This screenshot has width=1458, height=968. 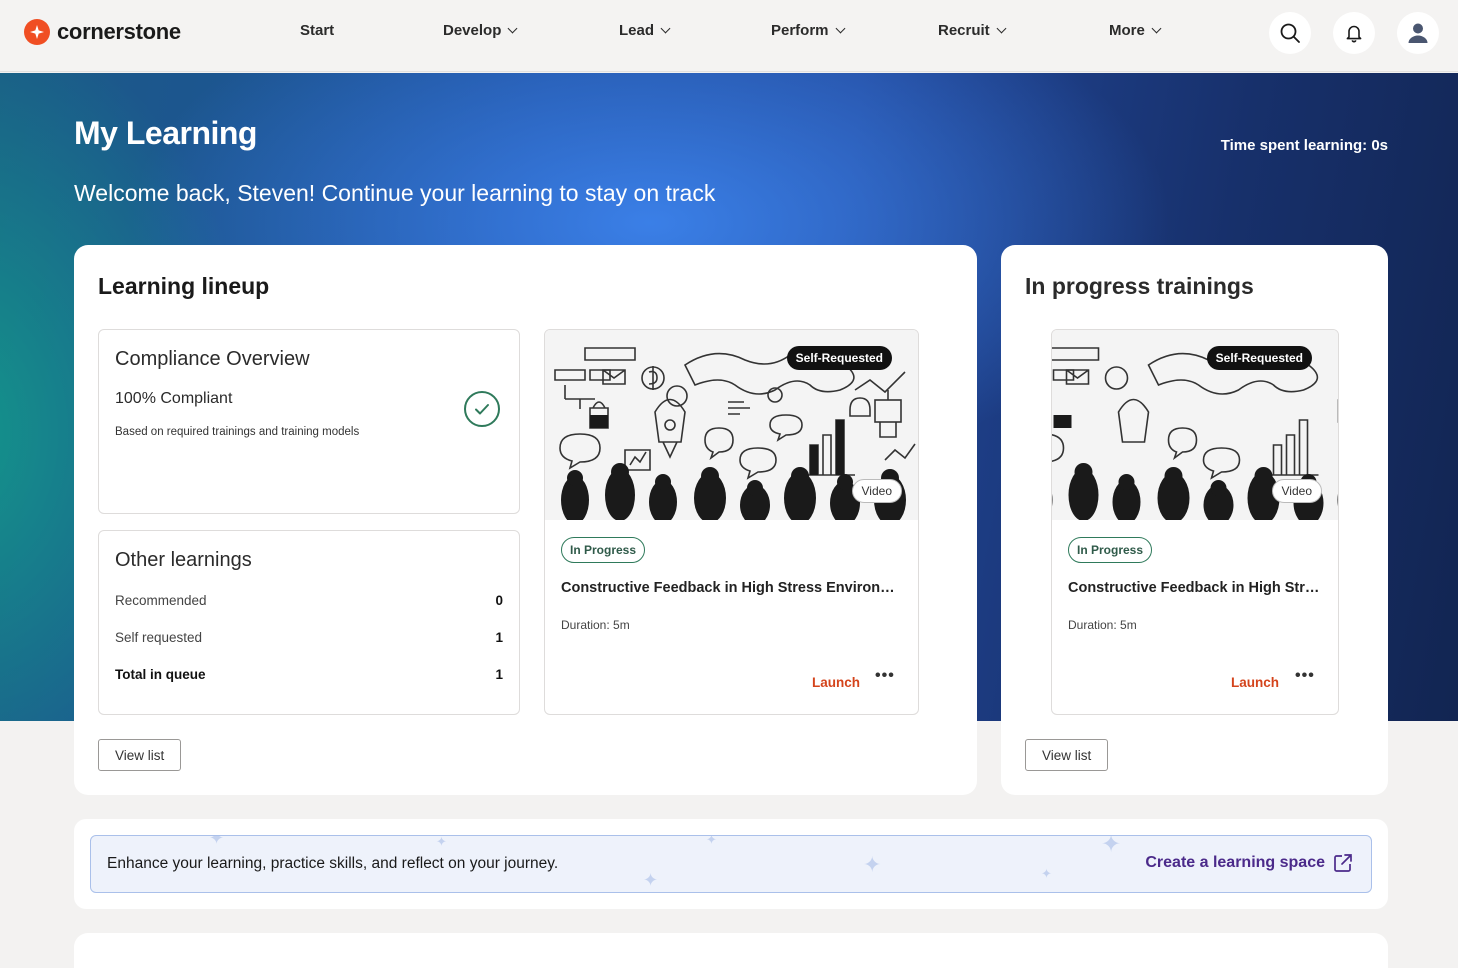 I want to click on compliance-overview-title: Compliance Overview, so click(x=212, y=359).